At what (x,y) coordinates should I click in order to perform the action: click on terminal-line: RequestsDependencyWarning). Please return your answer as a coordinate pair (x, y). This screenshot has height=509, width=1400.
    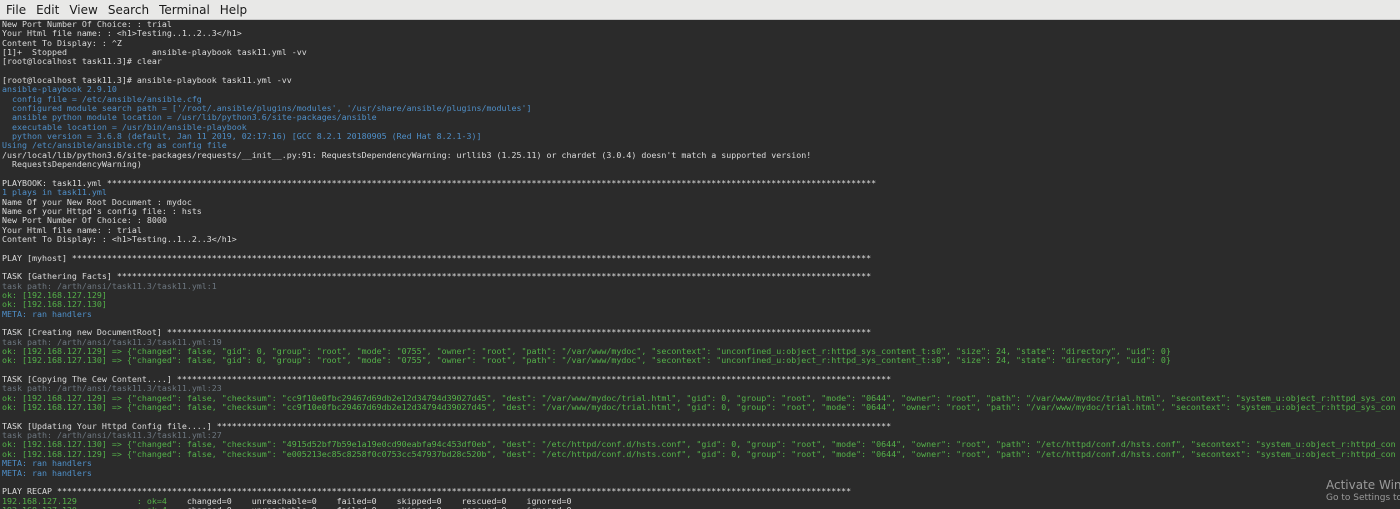
    Looking at the image, I should click on (72, 165).